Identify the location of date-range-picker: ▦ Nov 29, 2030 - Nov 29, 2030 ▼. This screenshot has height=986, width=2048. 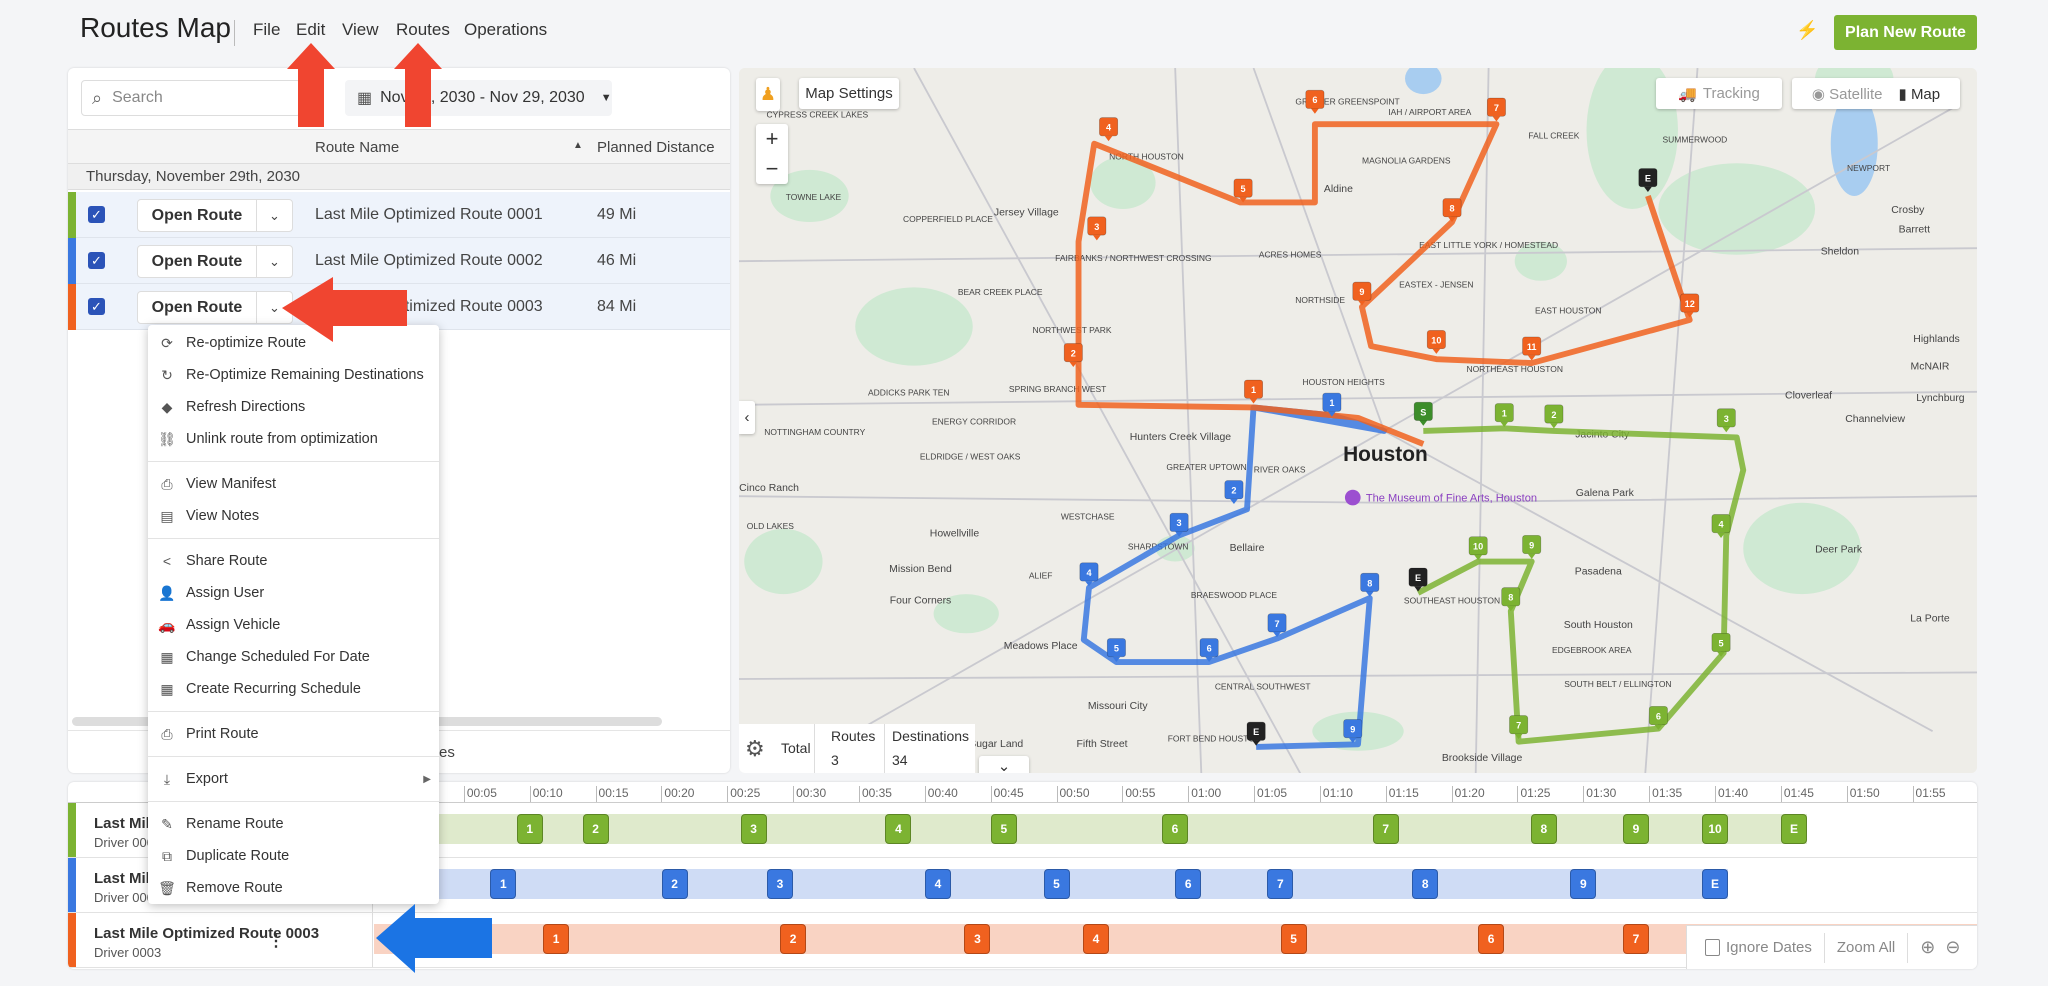
(478, 98).